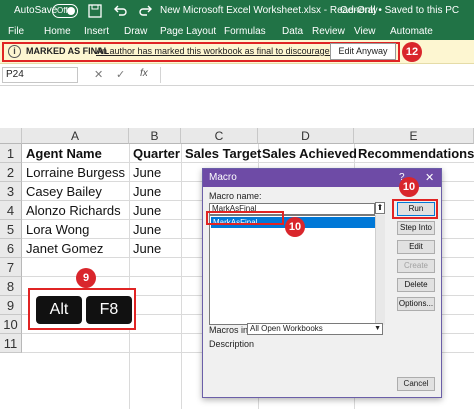  Describe the element at coordinates (11, 305) in the screenshot. I see `row-header: 9` at that location.